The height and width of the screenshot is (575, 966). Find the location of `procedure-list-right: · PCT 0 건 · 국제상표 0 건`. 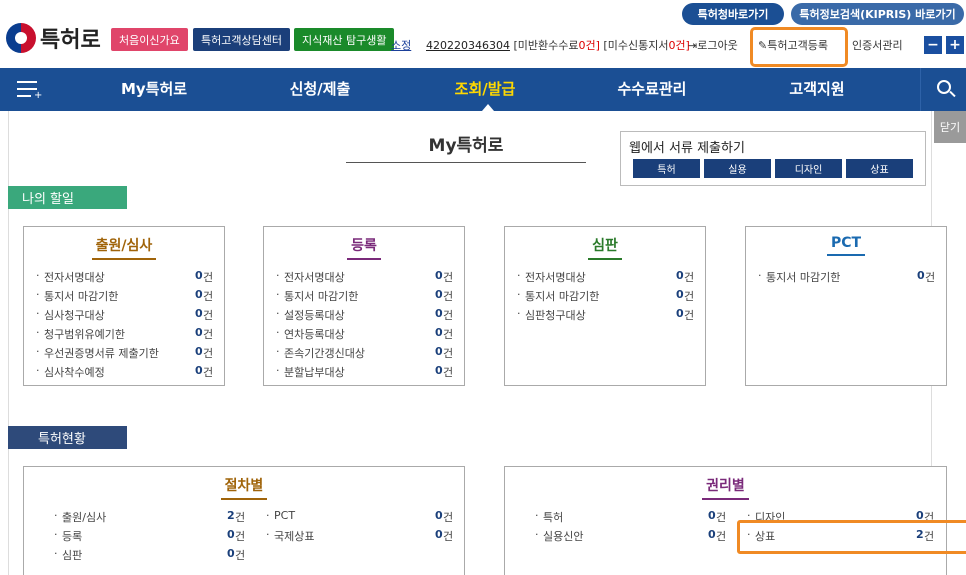

procedure-list-right: · PCT 0 건 · 국제상표 0 건 is located at coordinates (361, 528).